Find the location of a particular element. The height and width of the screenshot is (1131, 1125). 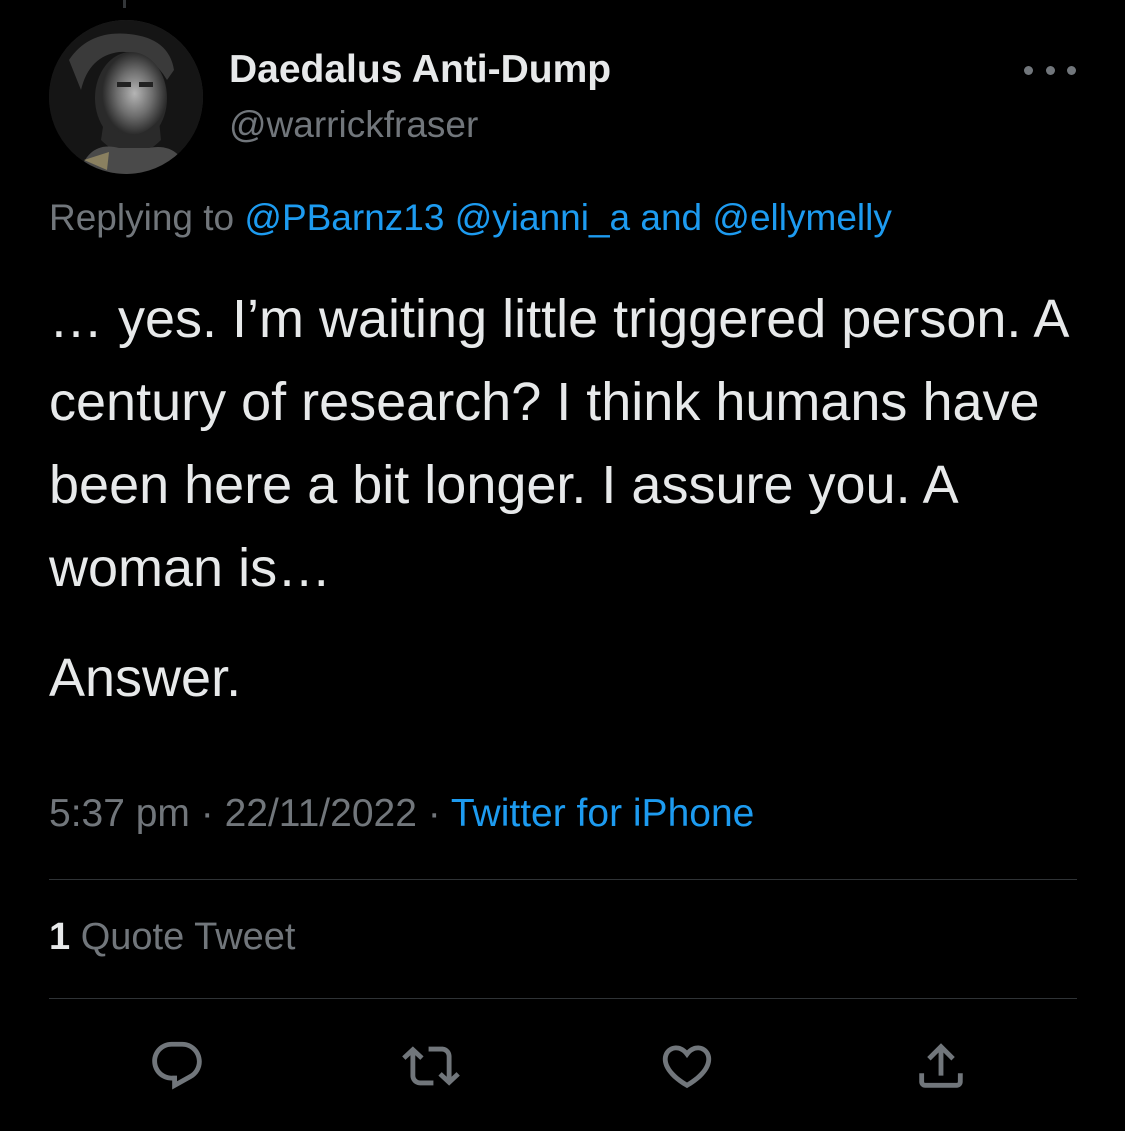

avatar-portrait-icon is located at coordinates (126, 97).